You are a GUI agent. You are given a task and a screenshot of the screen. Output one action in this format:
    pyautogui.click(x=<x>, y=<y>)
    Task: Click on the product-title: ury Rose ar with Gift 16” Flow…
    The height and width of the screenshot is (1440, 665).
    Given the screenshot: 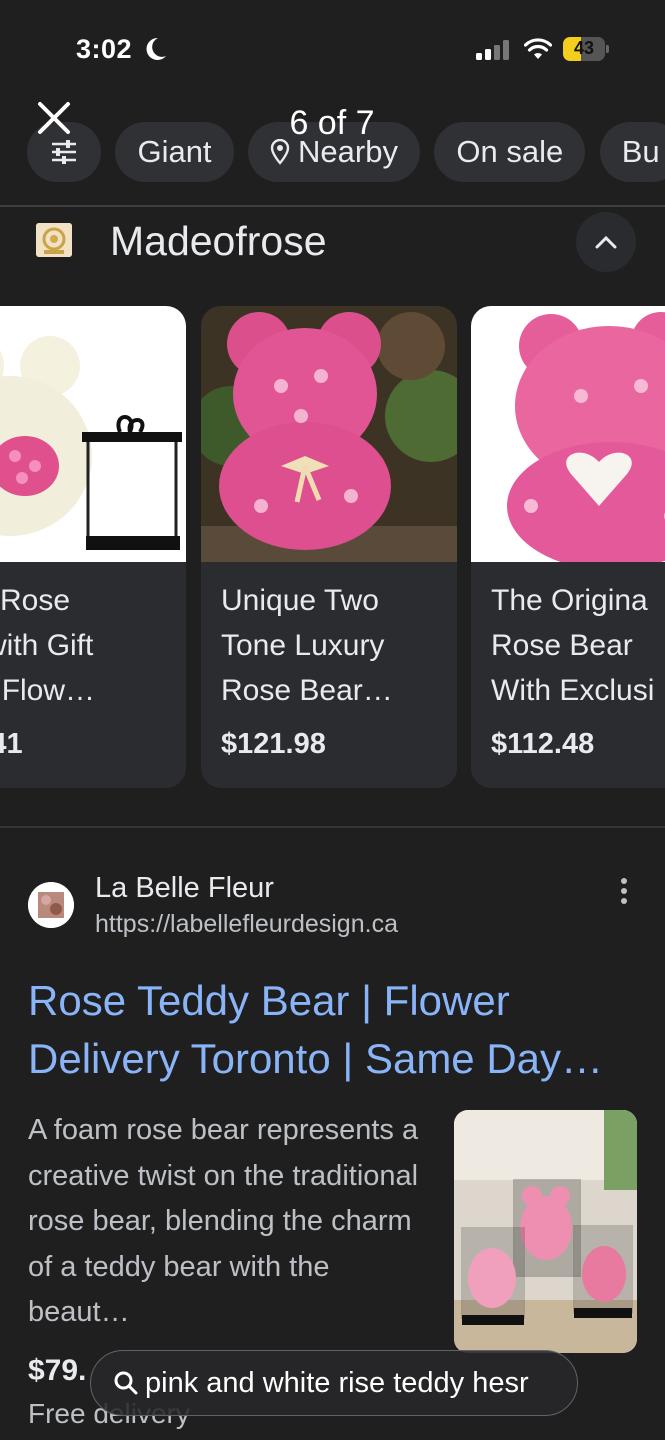 What is the action you would take?
    pyautogui.click(x=48, y=645)
    